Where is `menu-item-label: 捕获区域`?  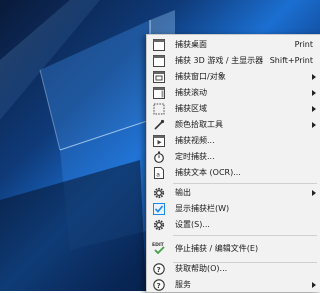 menu-item-label: 捕获区域 is located at coordinates (191, 108).